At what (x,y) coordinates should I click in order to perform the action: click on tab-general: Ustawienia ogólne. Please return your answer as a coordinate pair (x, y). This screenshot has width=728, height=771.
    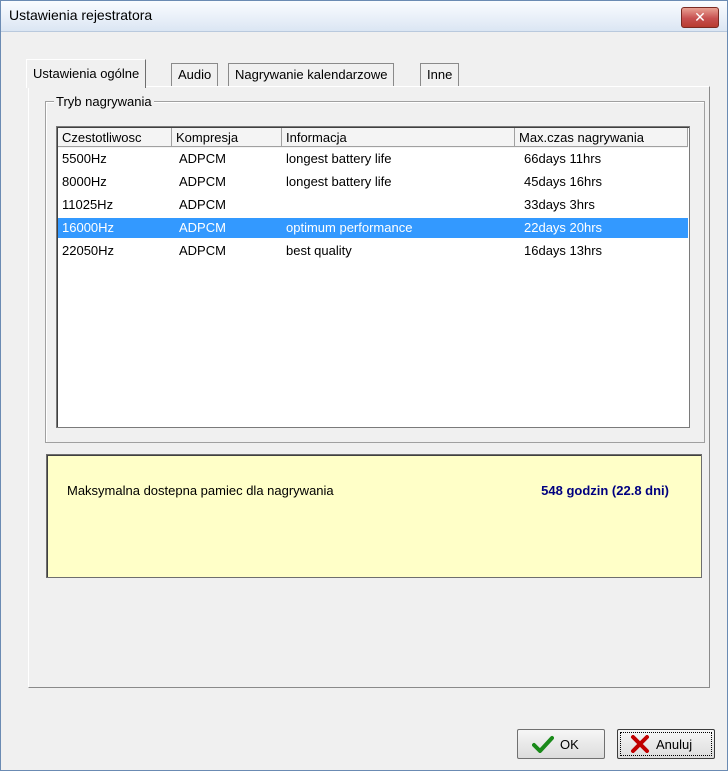
    Looking at the image, I should click on (86, 73).